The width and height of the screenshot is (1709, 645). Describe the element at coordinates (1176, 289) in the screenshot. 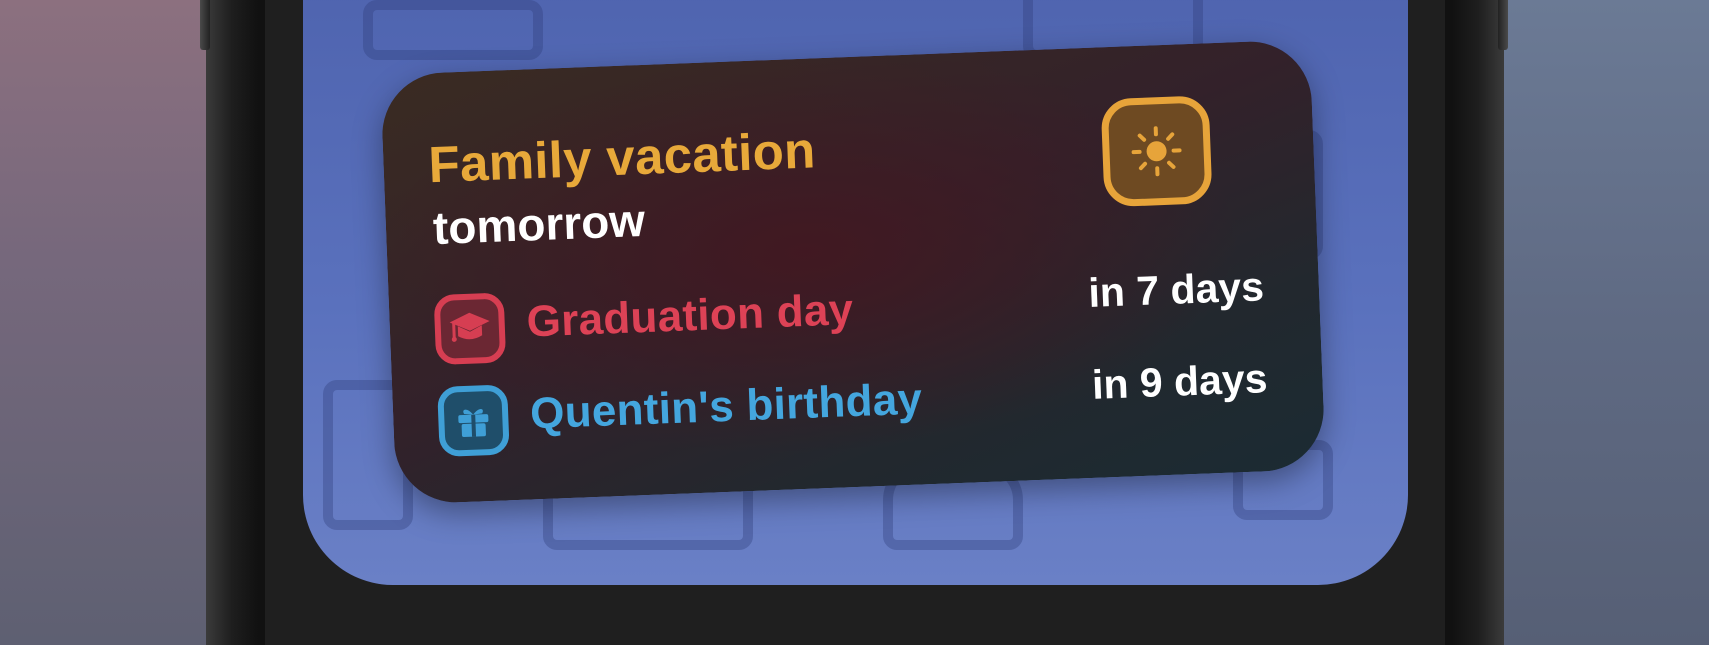

I see `event-countdown: in 7 days` at that location.